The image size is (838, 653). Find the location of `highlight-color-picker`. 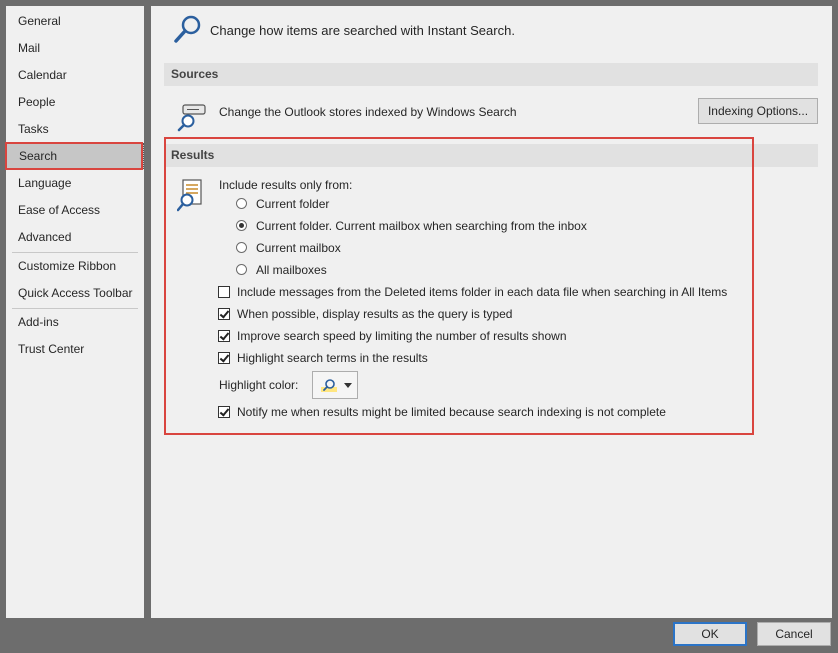

highlight-color-picker is located at coordinates (335, 385).